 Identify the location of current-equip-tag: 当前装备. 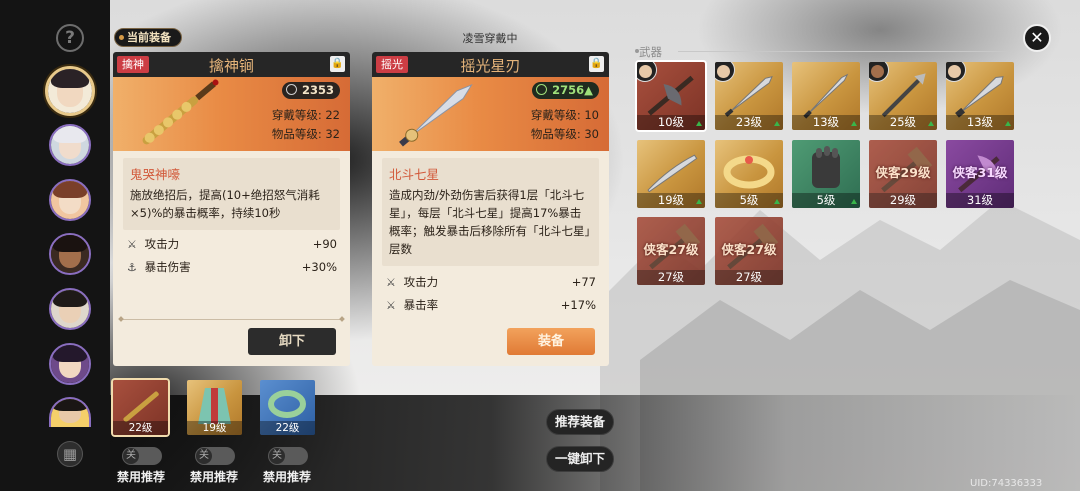
(148, 37).